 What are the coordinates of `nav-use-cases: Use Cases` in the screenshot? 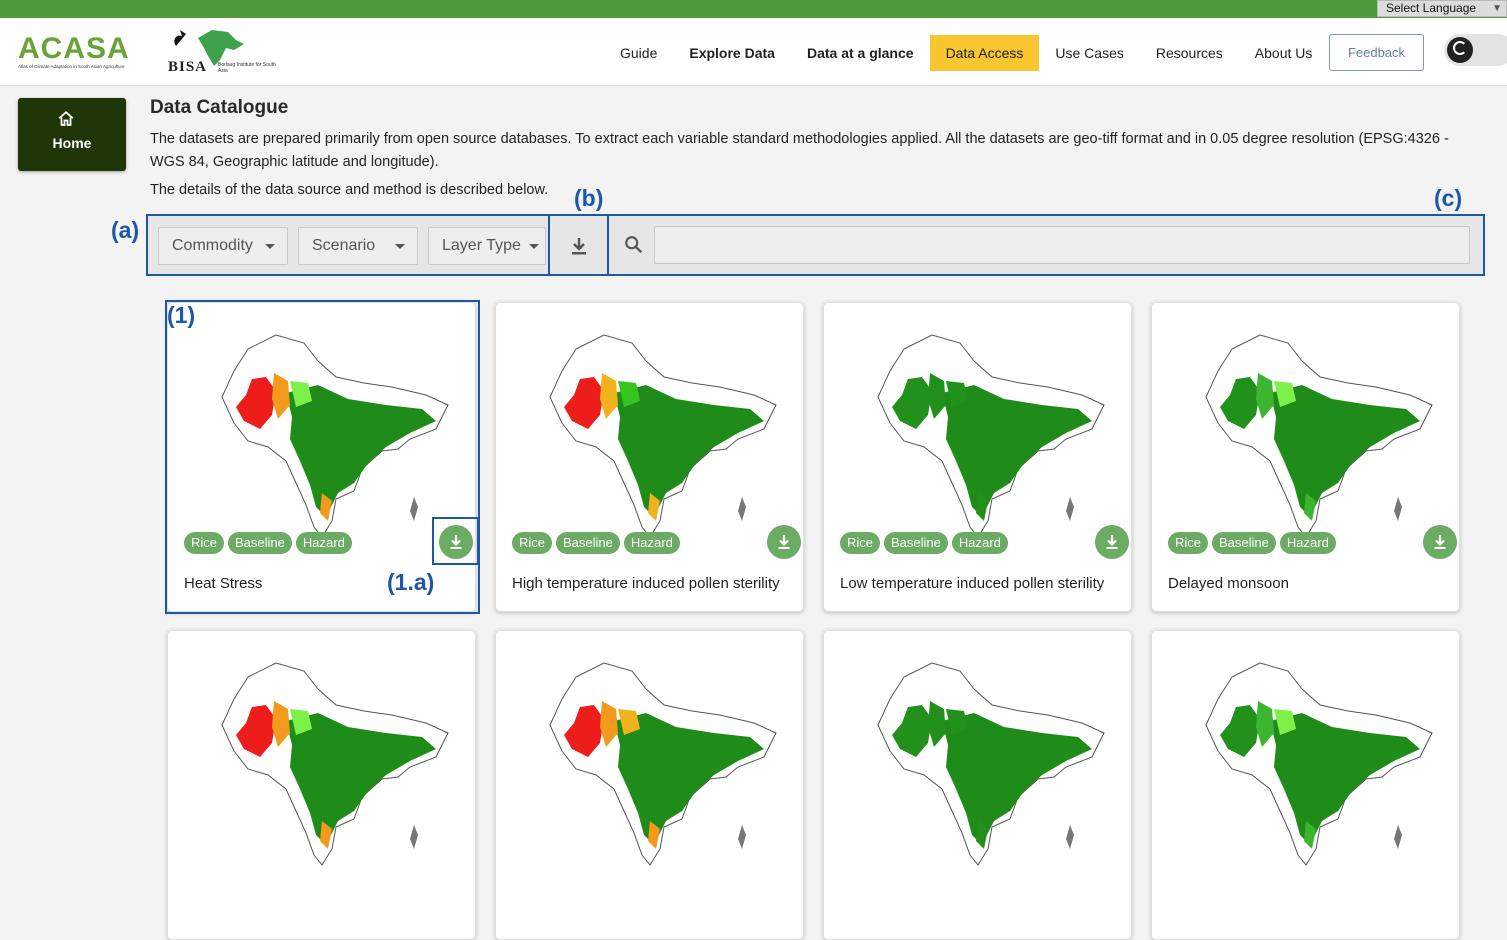 It's located at (1089, 53).